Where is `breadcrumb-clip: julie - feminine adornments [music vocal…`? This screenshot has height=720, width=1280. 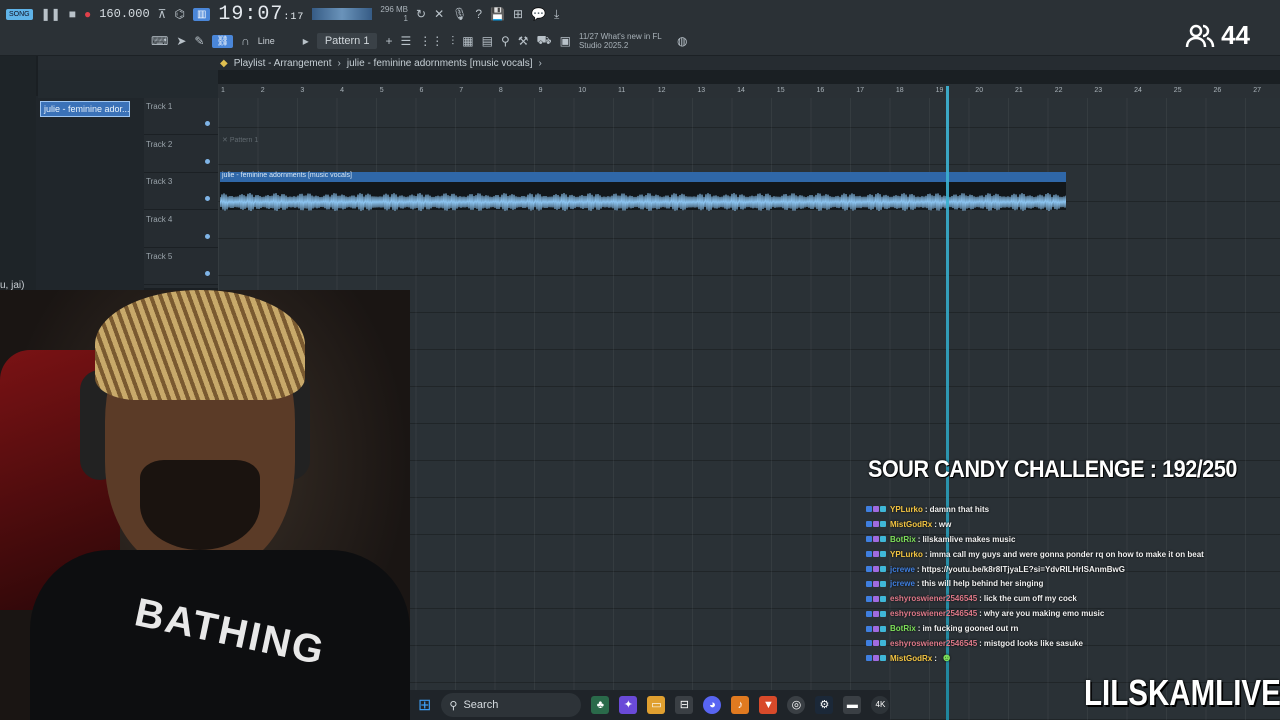 breadcrumb-clip: julie - feminine adornments [music vocal… is located at coordinates (440, 63).